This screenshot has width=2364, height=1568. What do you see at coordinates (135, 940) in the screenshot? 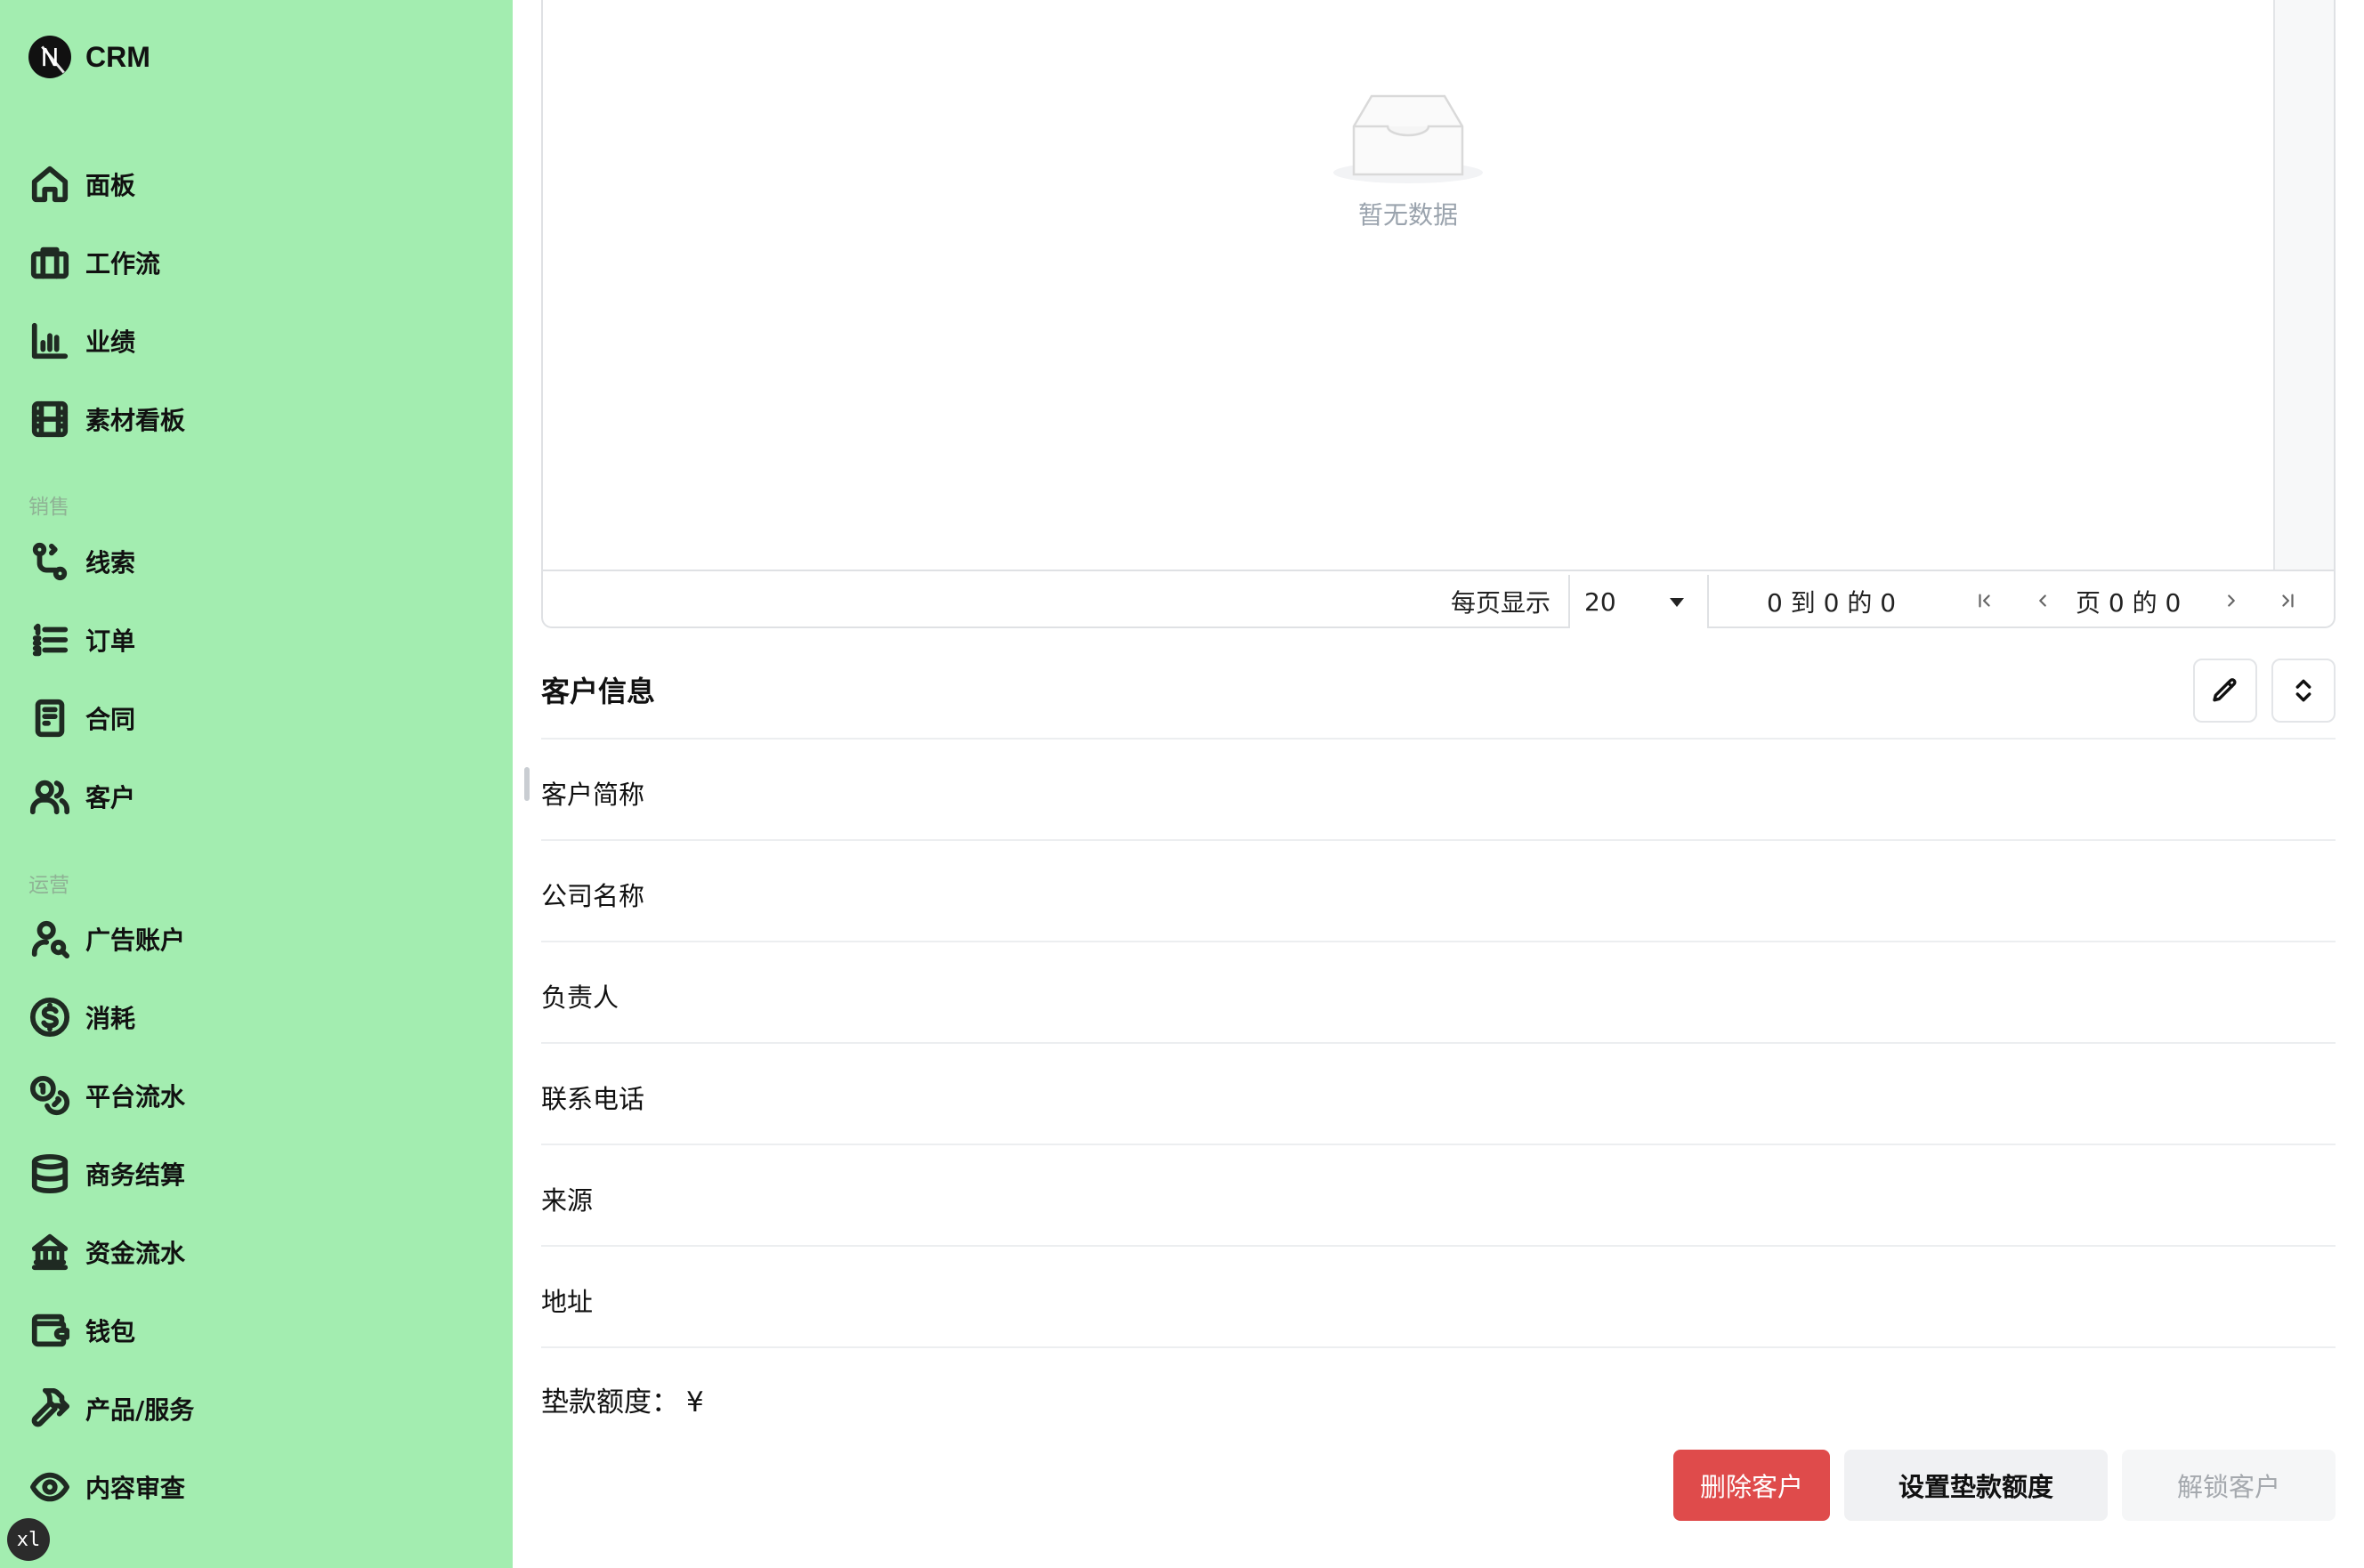
I see `sidebar-item-label: 广告账户` at bounding box center [135, 940].